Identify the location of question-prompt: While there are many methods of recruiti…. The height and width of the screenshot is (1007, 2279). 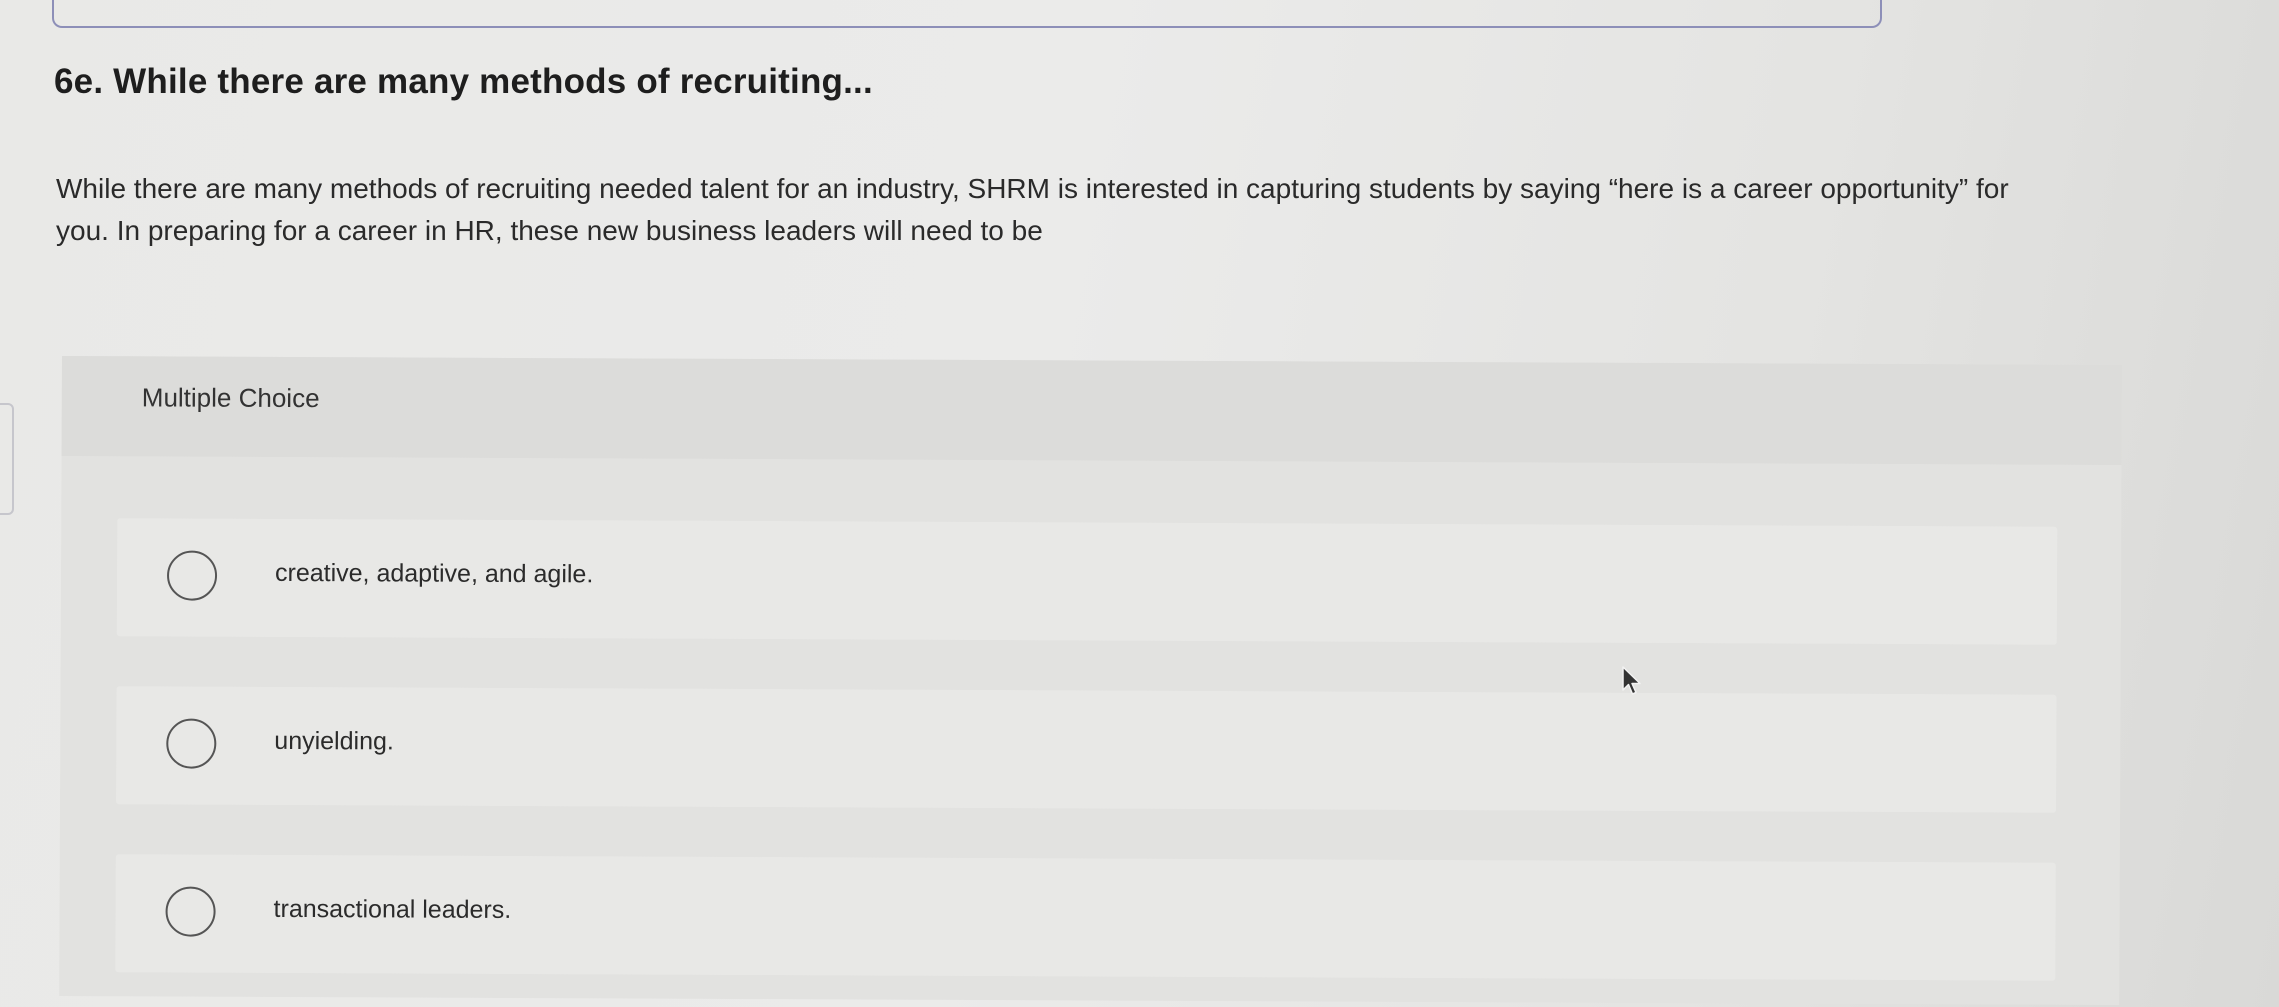
(1032, 209).